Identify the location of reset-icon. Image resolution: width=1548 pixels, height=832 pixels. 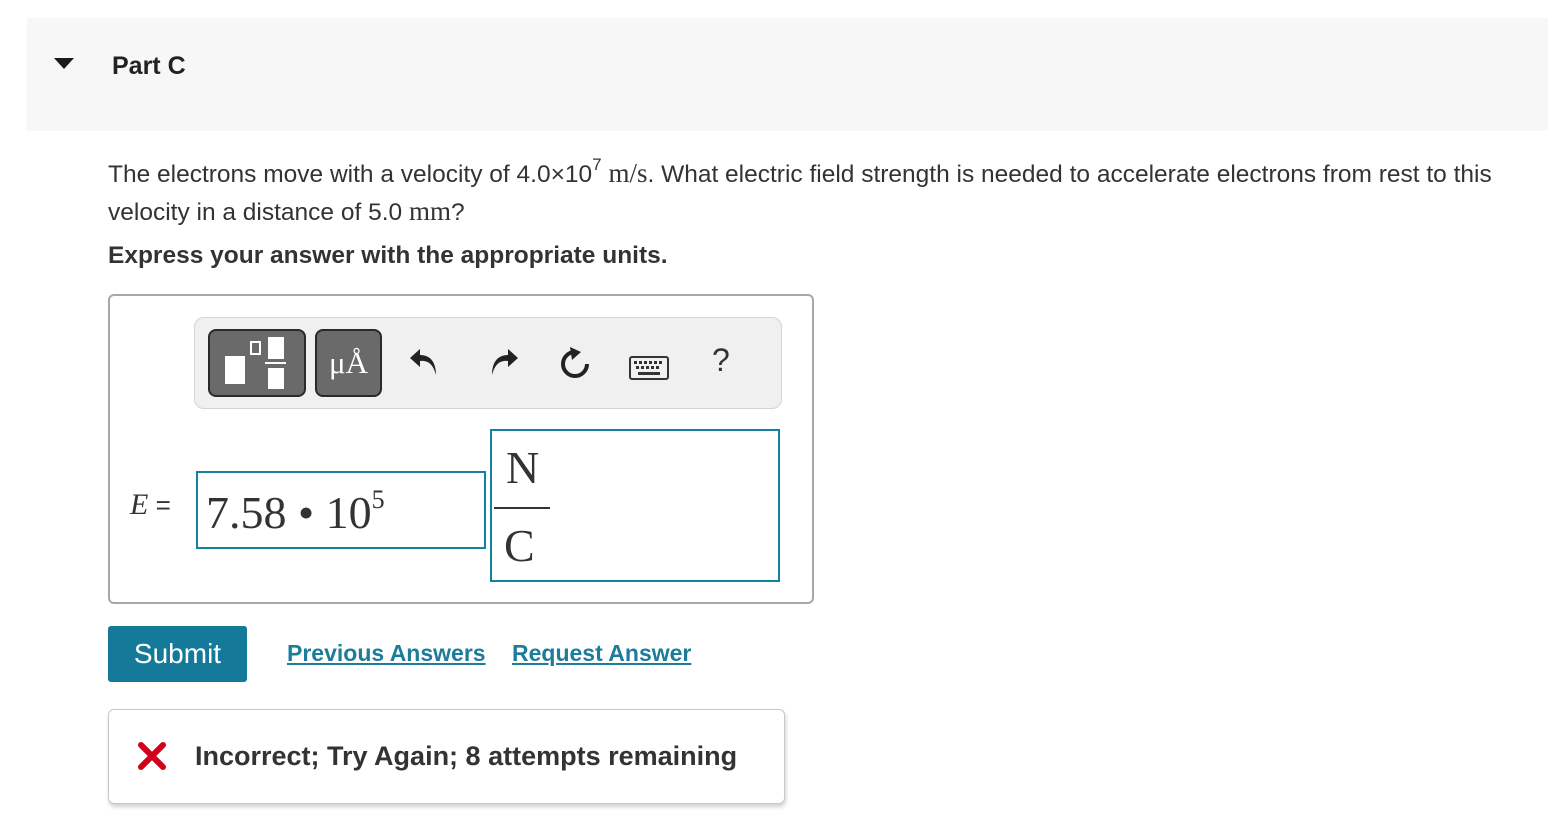
(575, 364).